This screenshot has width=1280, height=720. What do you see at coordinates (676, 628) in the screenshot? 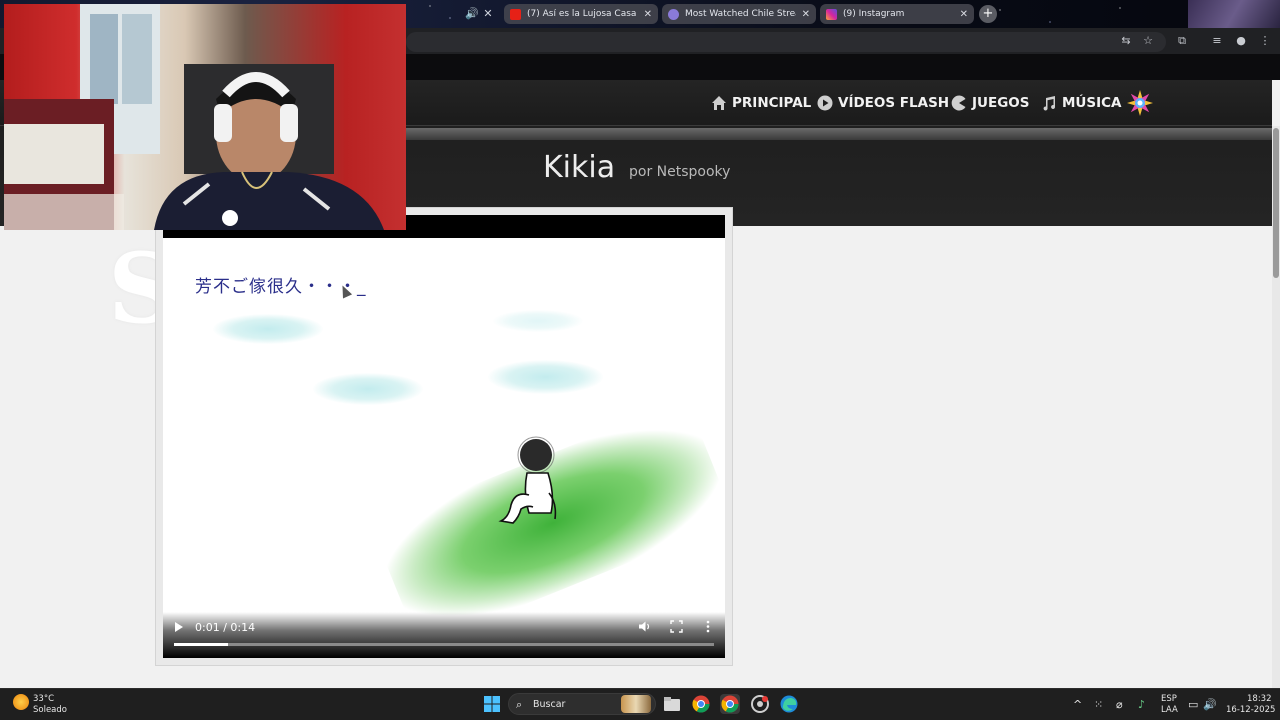
I see `fullscreen-icon` at bounding box center [676, 628].